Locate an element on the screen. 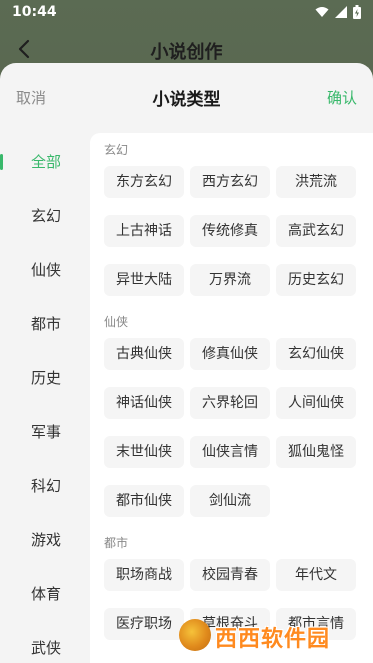 This screenshot has height=663, width=373. category-item-xianxia: 仙侠 is located at coordinates (45, 270).